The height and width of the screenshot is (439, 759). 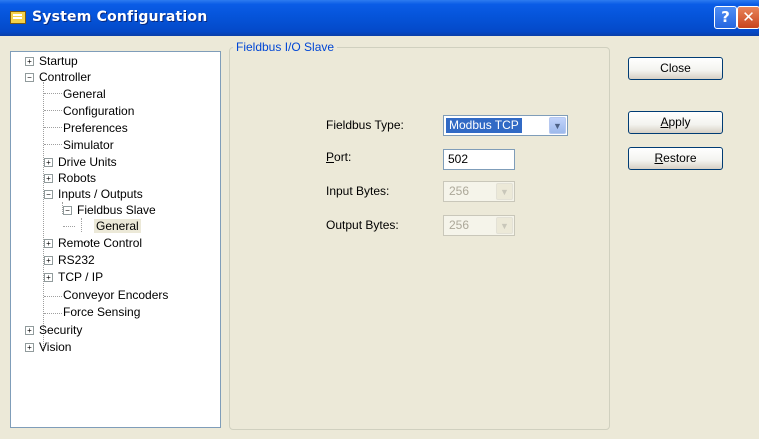 What do you see at coordinates (725, 17) in the screenshot?
I see `help-button: ?` at bounding box center [725, 17].